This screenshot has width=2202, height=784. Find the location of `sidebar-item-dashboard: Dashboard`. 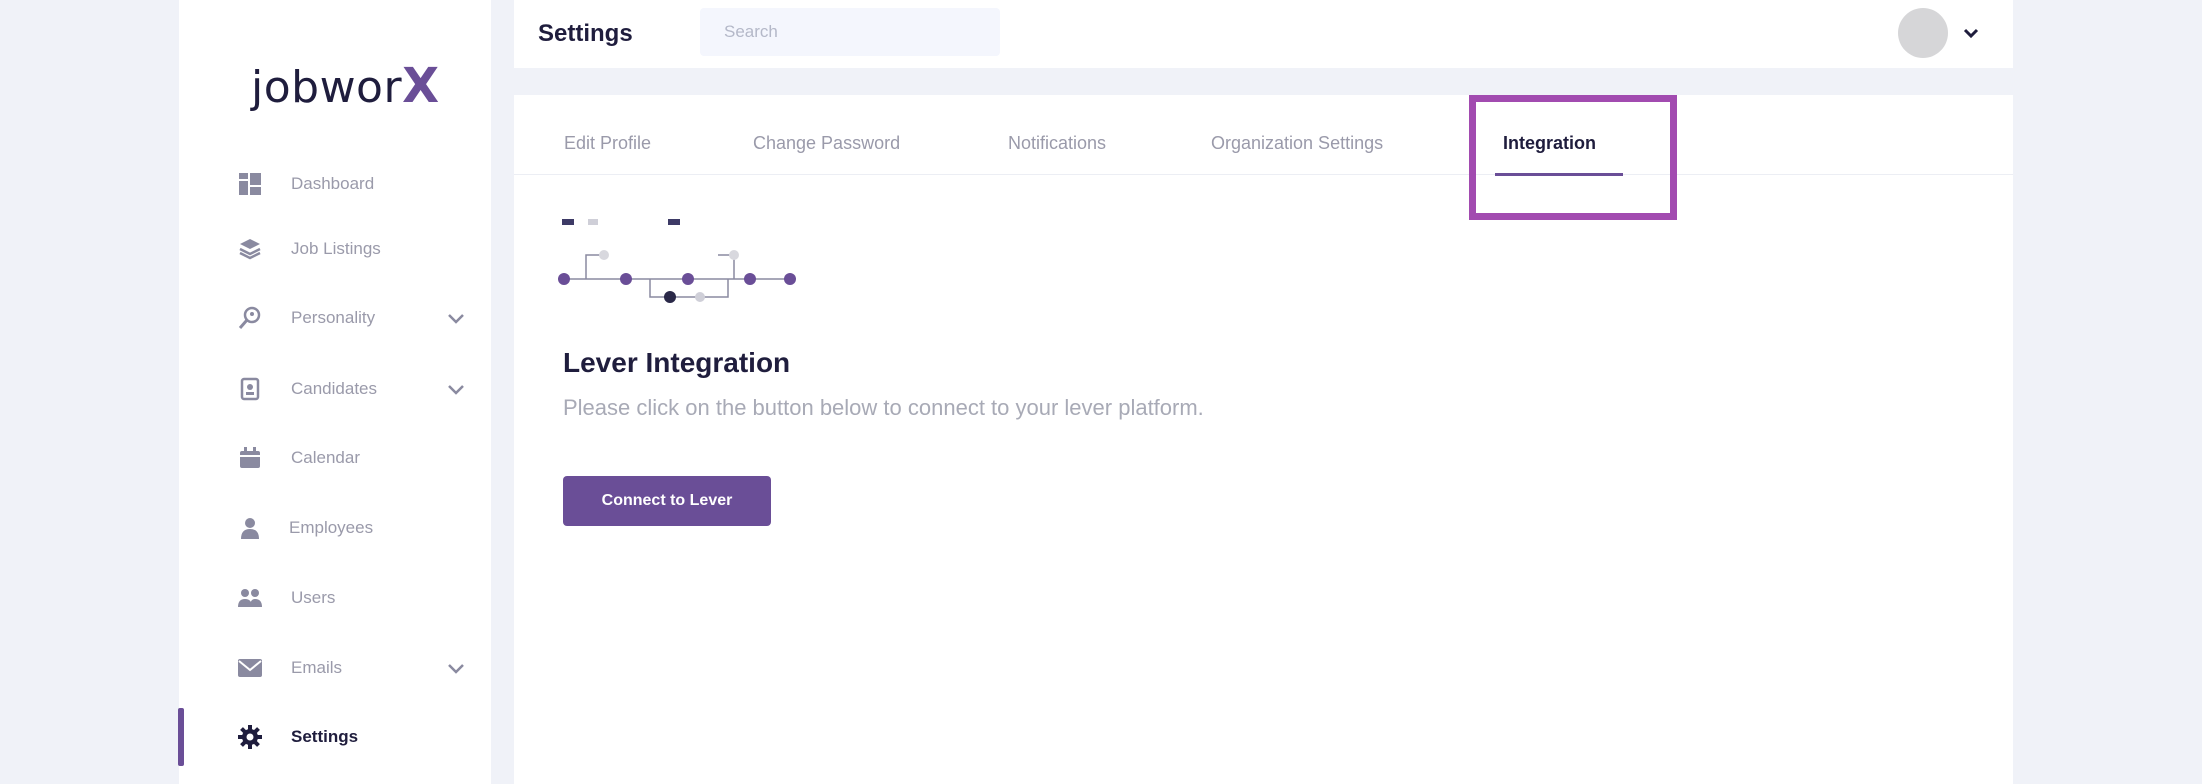

sidebar-item-dashboard: Dashboard is located at coordinates (335, 184).